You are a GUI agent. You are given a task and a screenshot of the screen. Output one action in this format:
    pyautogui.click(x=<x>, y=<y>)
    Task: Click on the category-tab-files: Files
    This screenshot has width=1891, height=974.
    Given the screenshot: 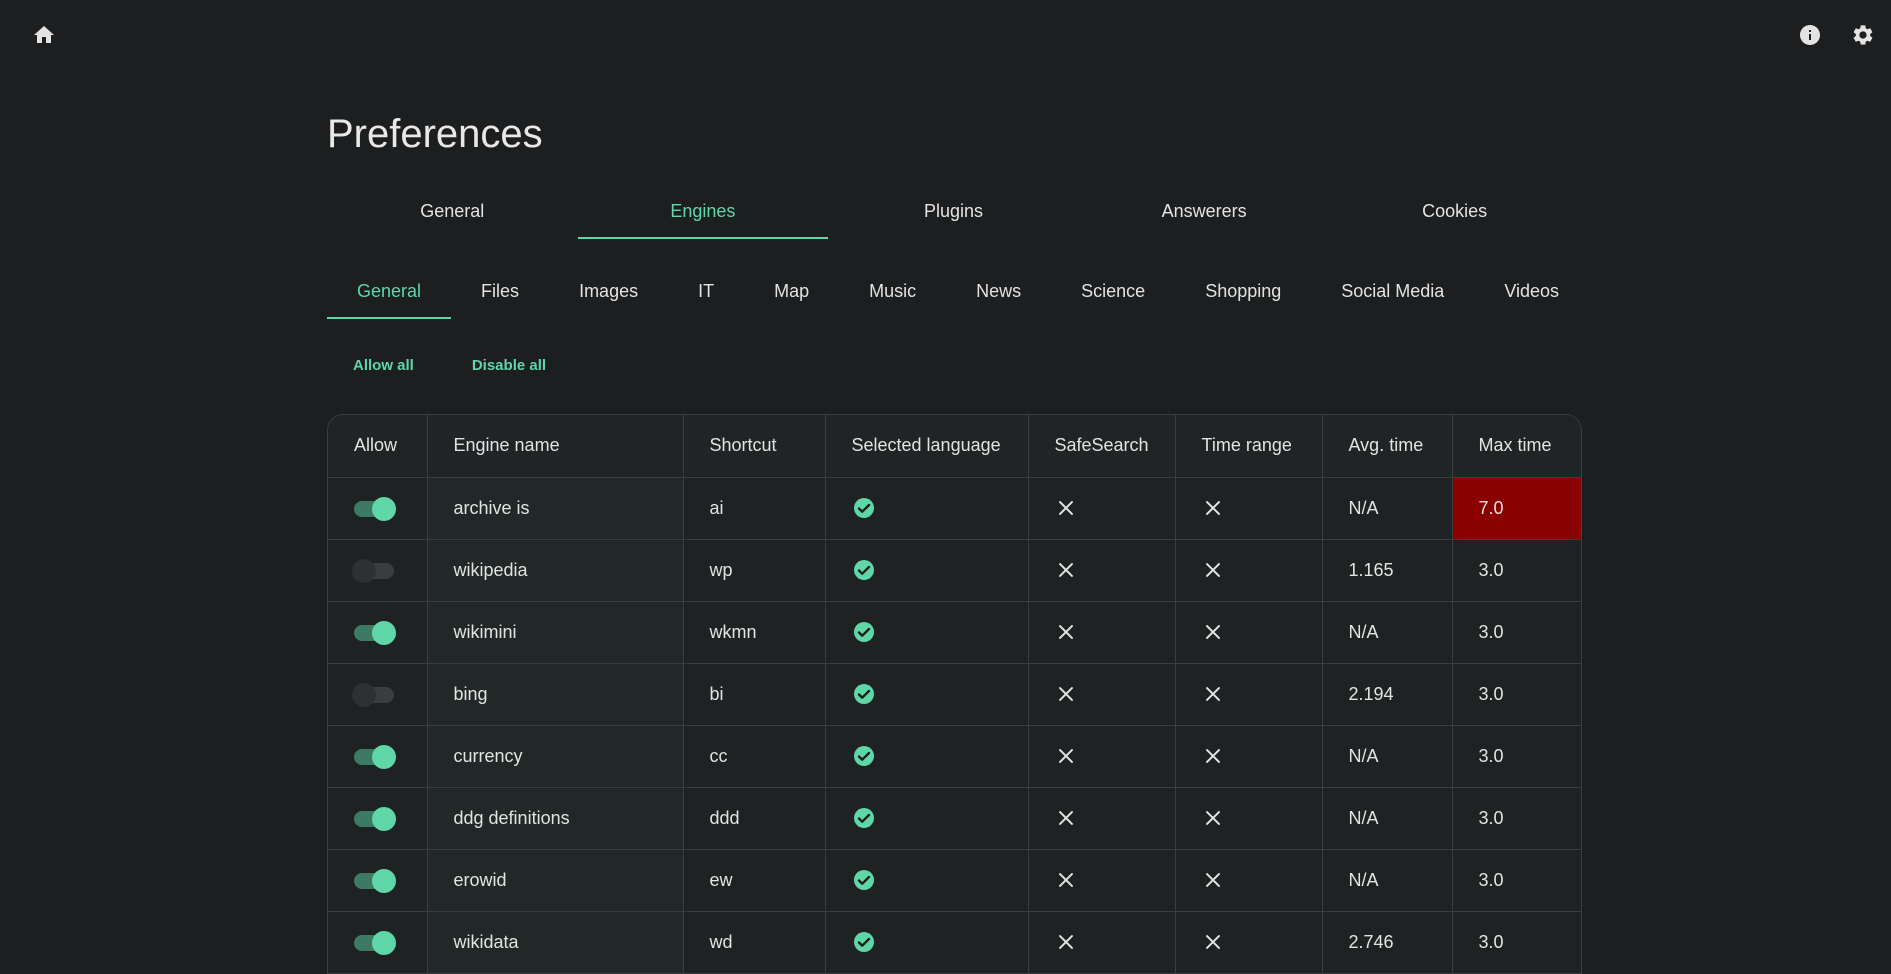 What is the action you would take?
    pyautogui.click(x=500, y=292)
    